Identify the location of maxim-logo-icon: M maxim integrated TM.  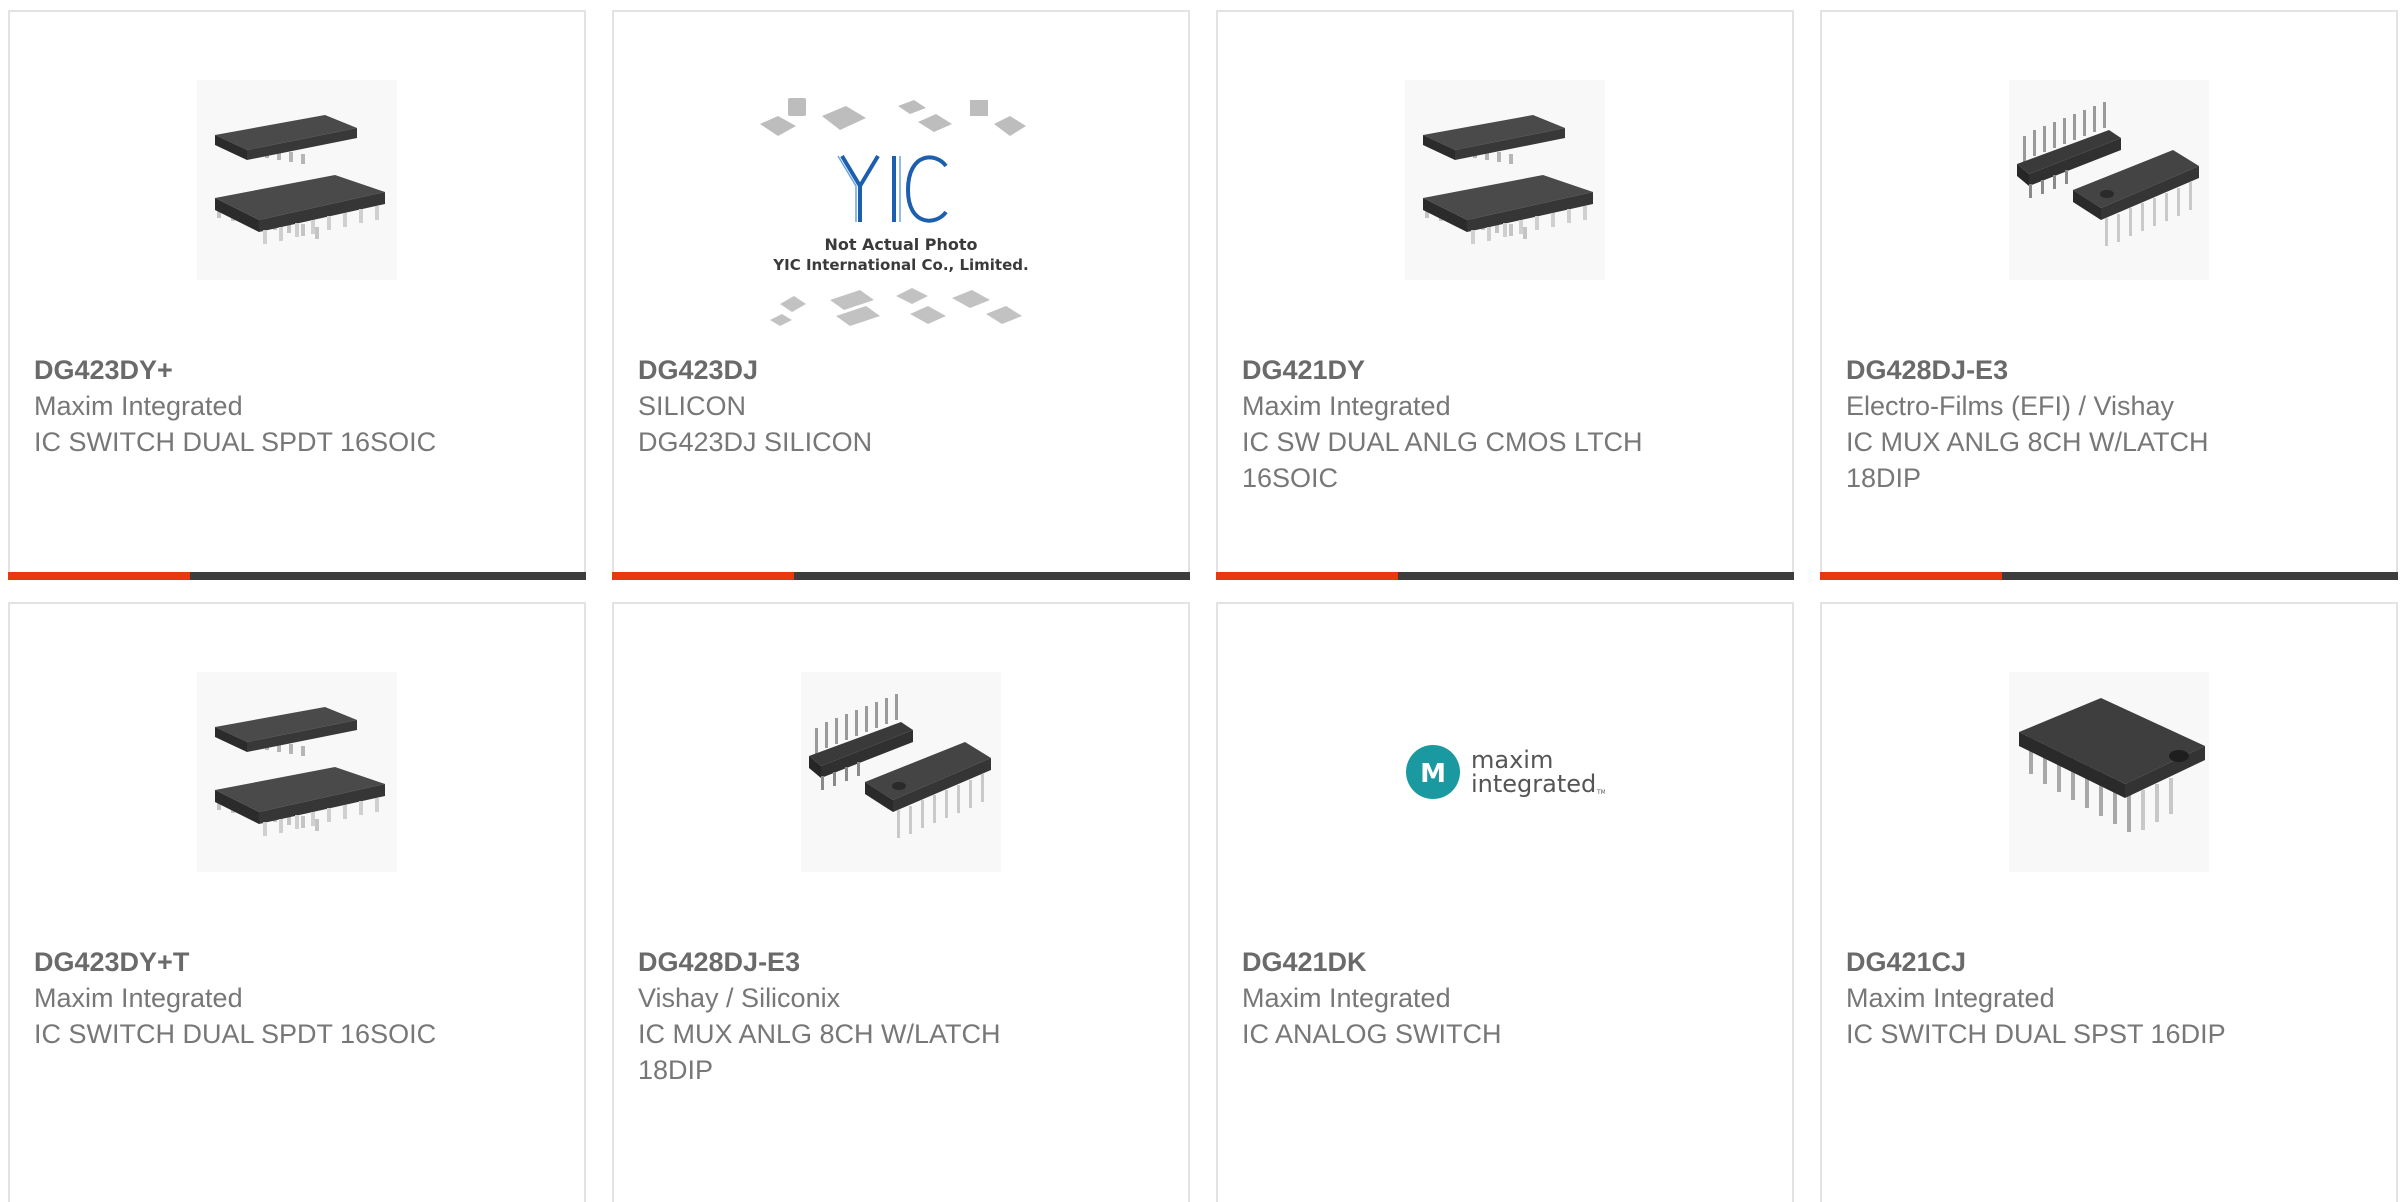
(1505, 772).